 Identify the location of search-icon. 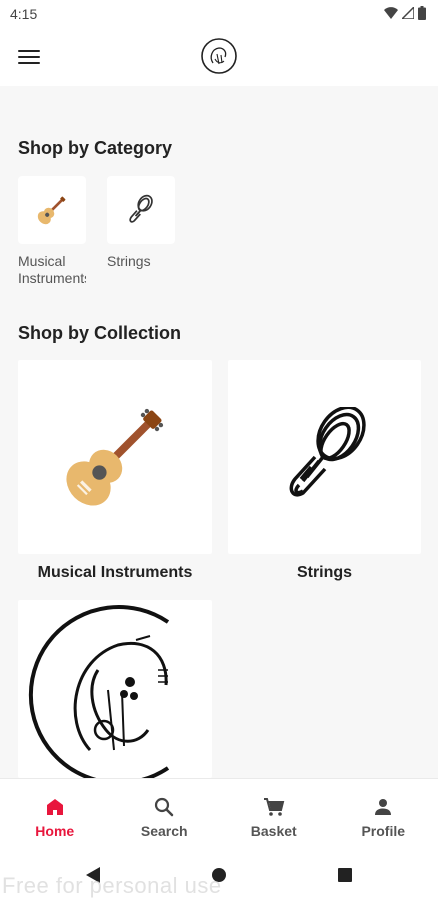
(164, 807).